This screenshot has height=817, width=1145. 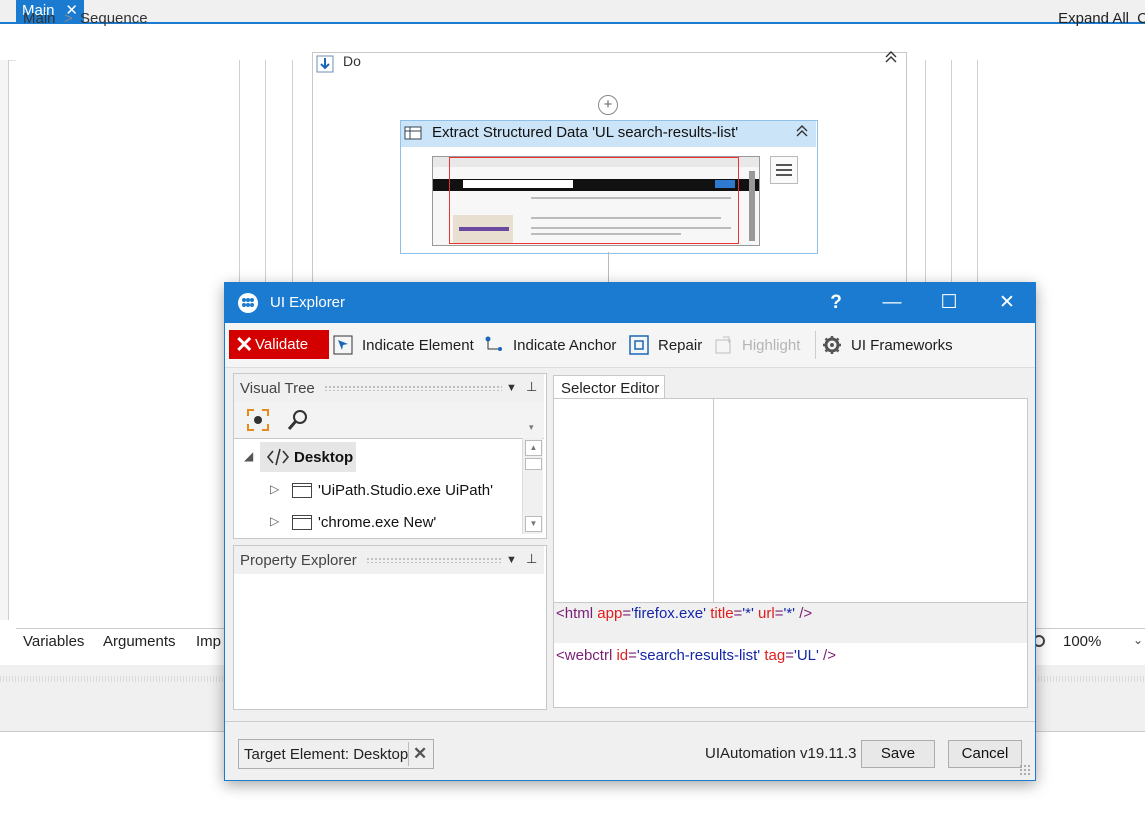 I want to click on selector-attr-name: url, so click(x=766, y=613).